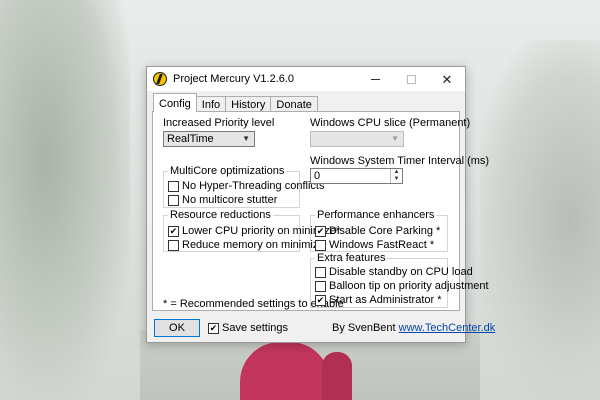  What do you see at coordinates (175, 102) in the screenshot?
I see `tab-config: Config` at bounding box center [175, 102].